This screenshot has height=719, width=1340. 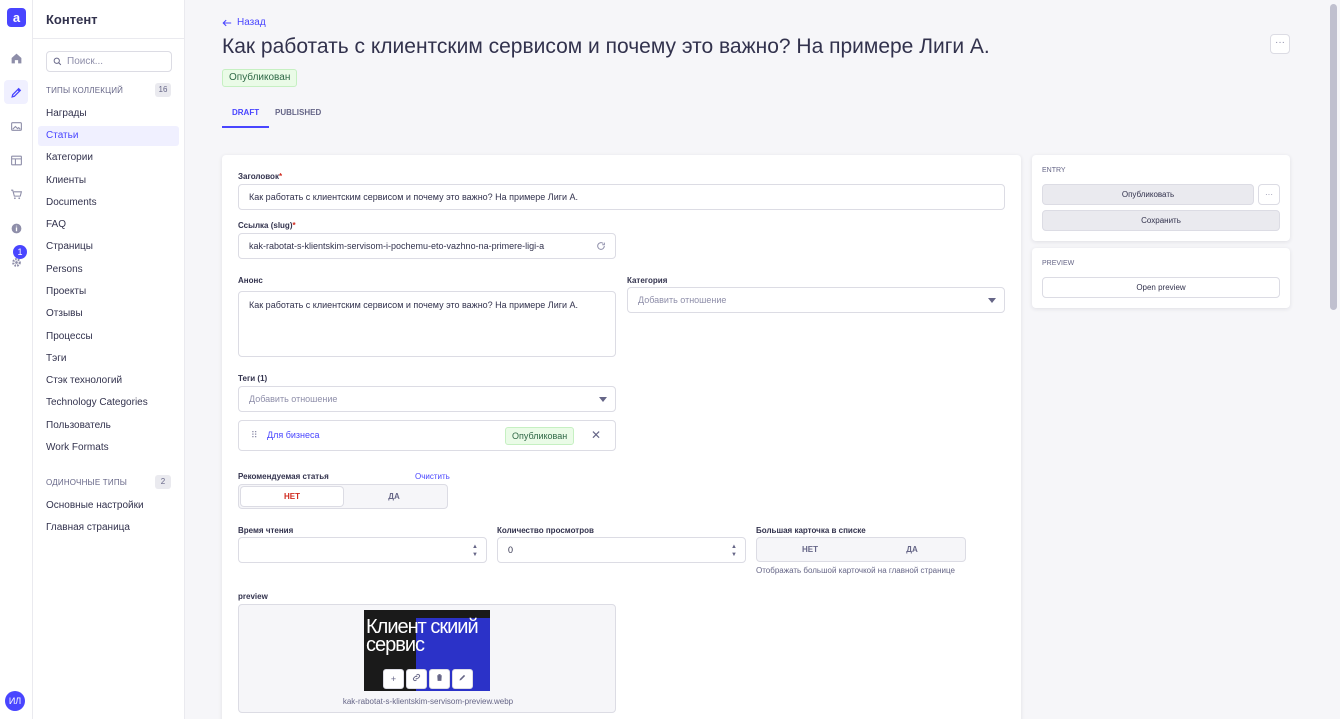 I want to click on tag-status-badge: Опубликован, so click(x=540, y=436).